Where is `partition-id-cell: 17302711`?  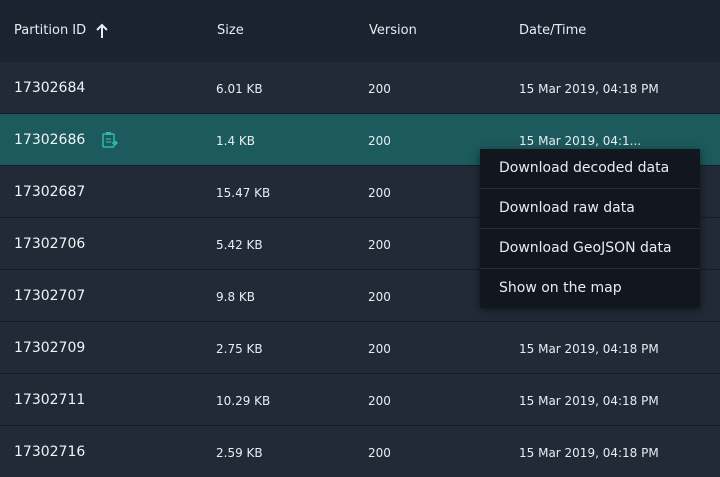 partition-id-cell: 17302711 is located at coordinates (50, 400).